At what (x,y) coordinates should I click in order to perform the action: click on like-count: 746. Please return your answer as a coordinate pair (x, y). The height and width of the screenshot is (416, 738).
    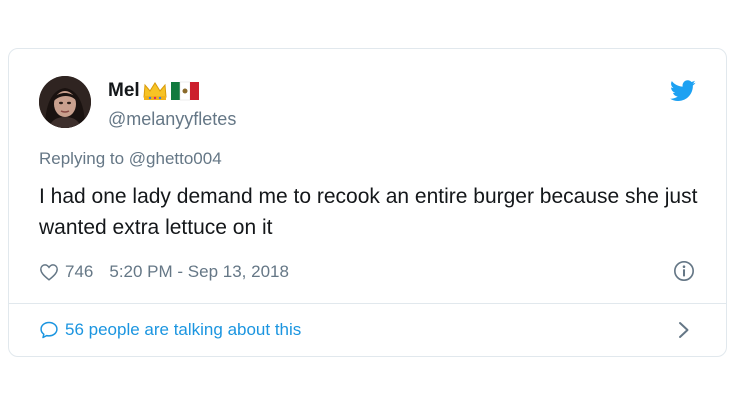
    Looking at the image, I should click on (79, 272).